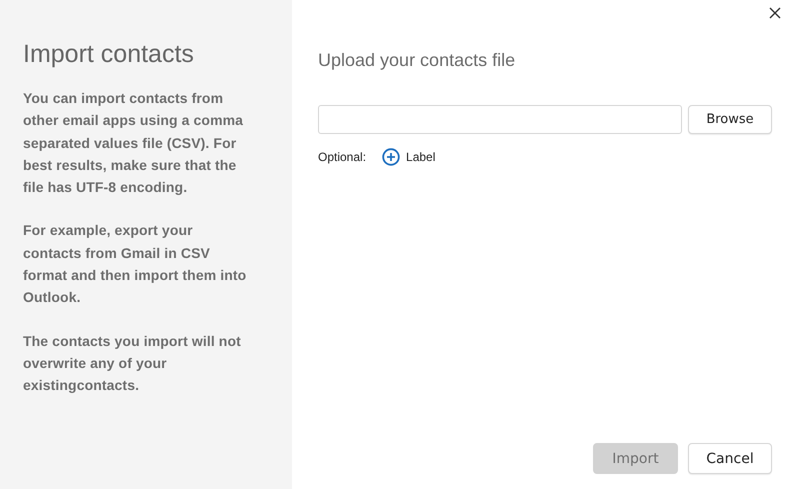  I want to click on add-label-button: Label, so click(409, 157).